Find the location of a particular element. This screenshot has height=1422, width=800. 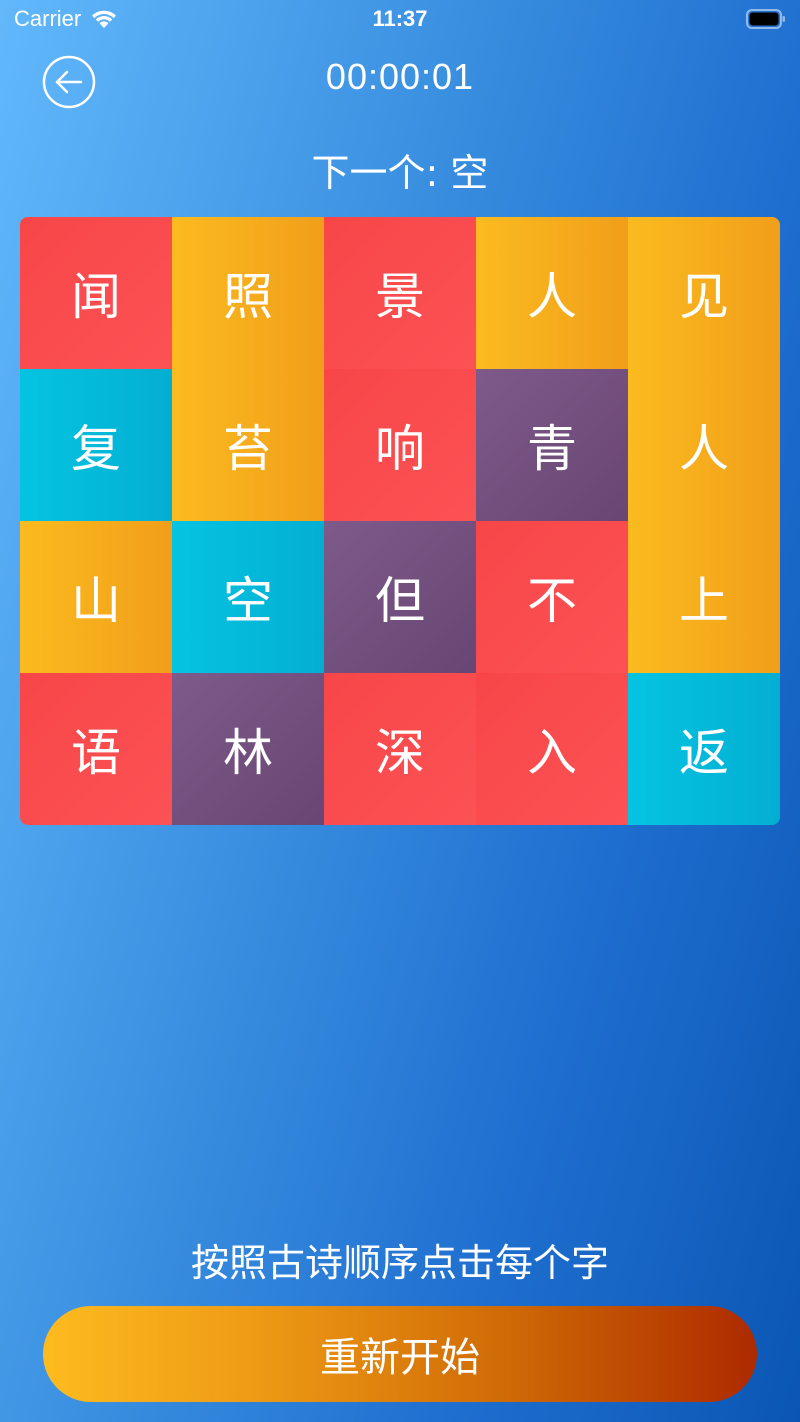

next-character-hint: 下一个: 空 is located at coordinates (400, 173).